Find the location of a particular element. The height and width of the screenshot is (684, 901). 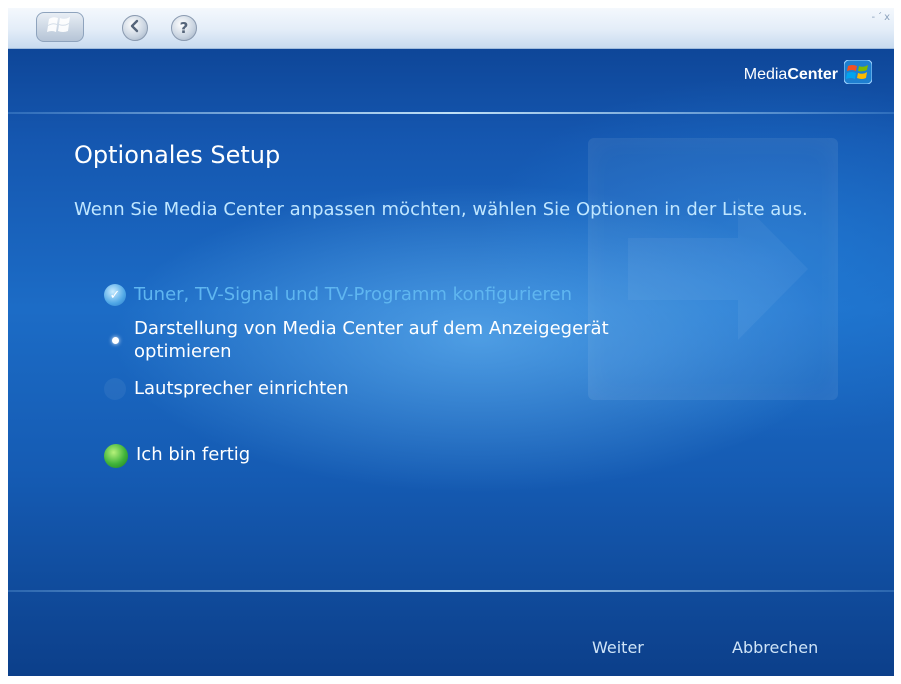

windows-logo-icon is located at coordinates (60, 27).